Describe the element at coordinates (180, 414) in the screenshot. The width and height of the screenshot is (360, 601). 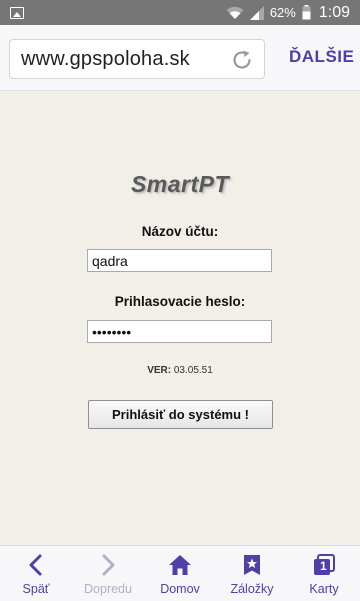
I see `login-button: Prihlásiť do systému !` at that location.